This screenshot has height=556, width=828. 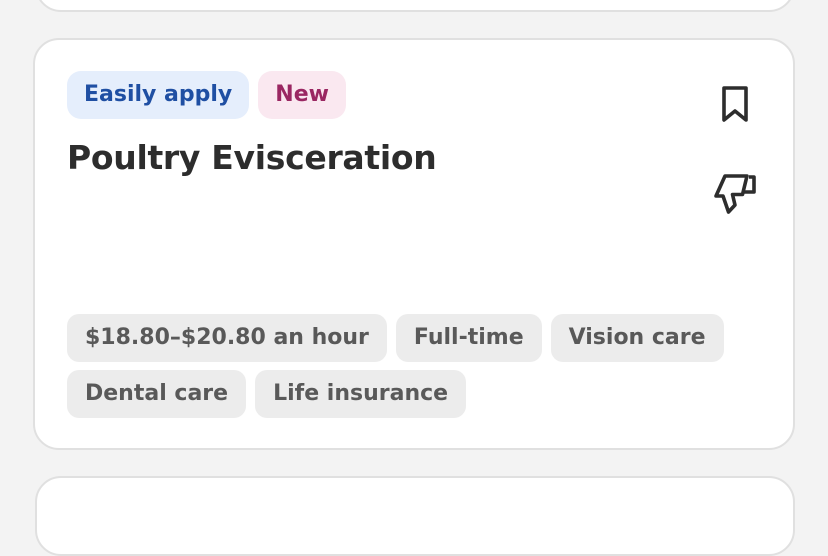 What do you see at coordinates (415, 516) in the screenshot?
I see `next-job-card` at bounding box center [415, 516].